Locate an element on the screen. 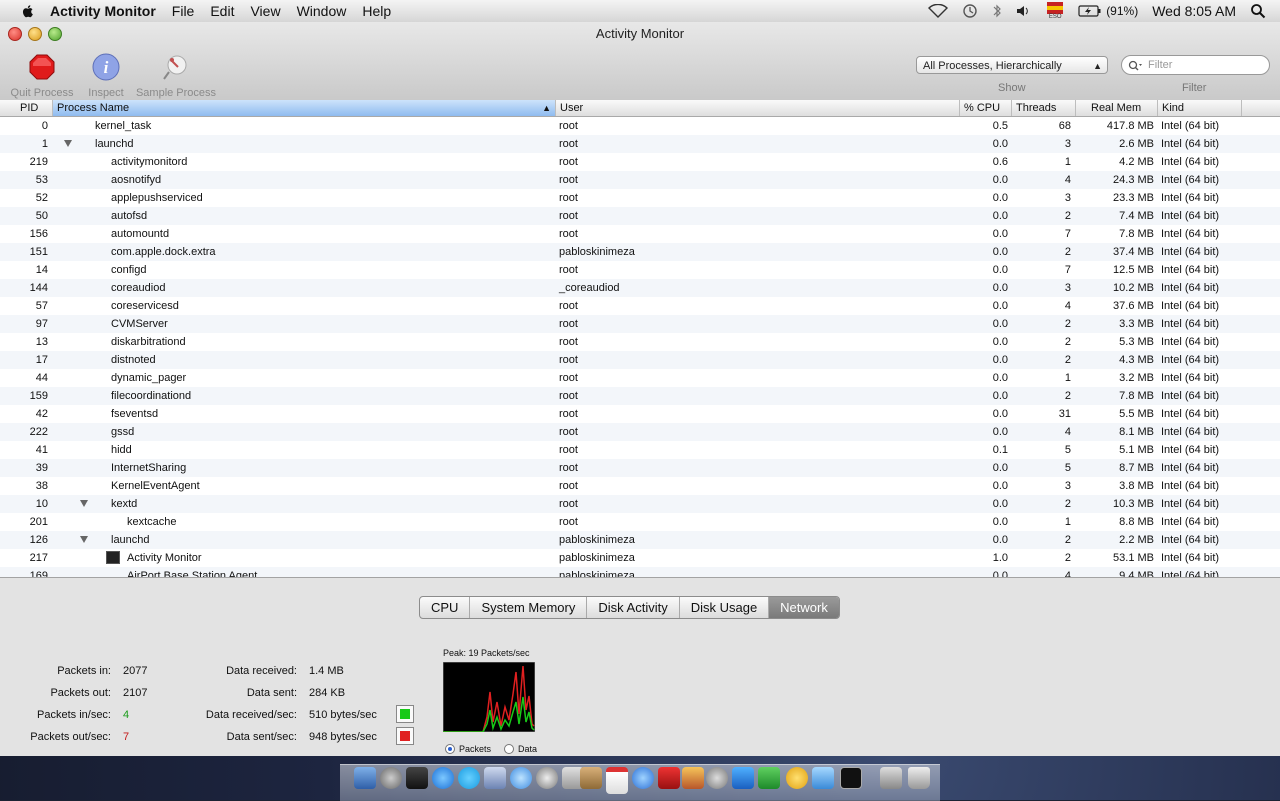  system-preferences-icon is located at coordinates (717, 778).